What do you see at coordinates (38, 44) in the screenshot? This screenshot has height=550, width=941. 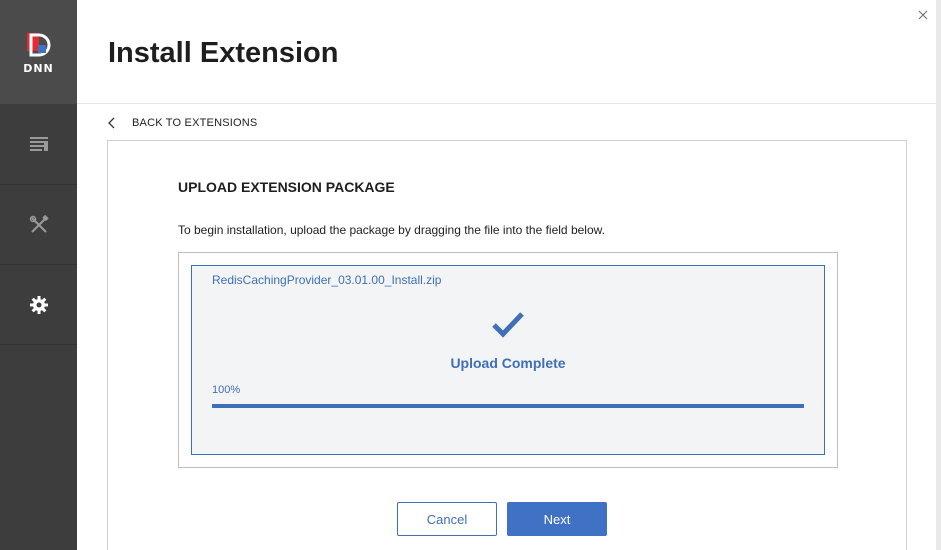 I see `dnn-logo-icon` at bounding box center [38, 44].